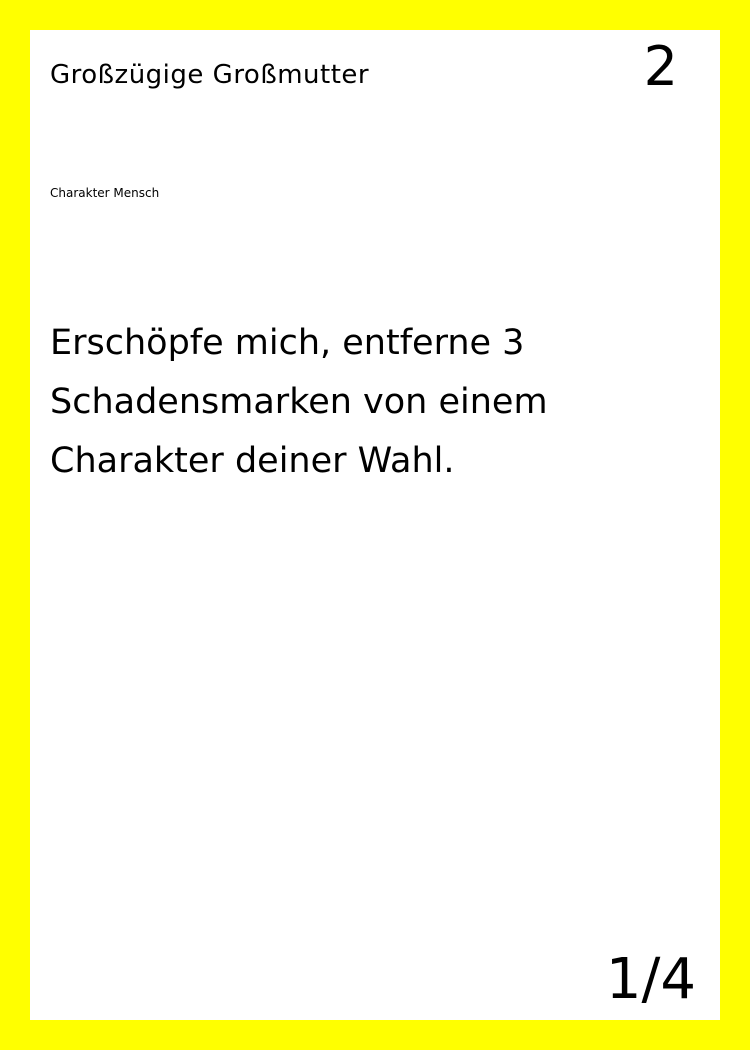 The image size is (750, 1050). Describe the element at coordinates (650, 979) in the screenshot. I see `card-set-number: 1/4` at that location.